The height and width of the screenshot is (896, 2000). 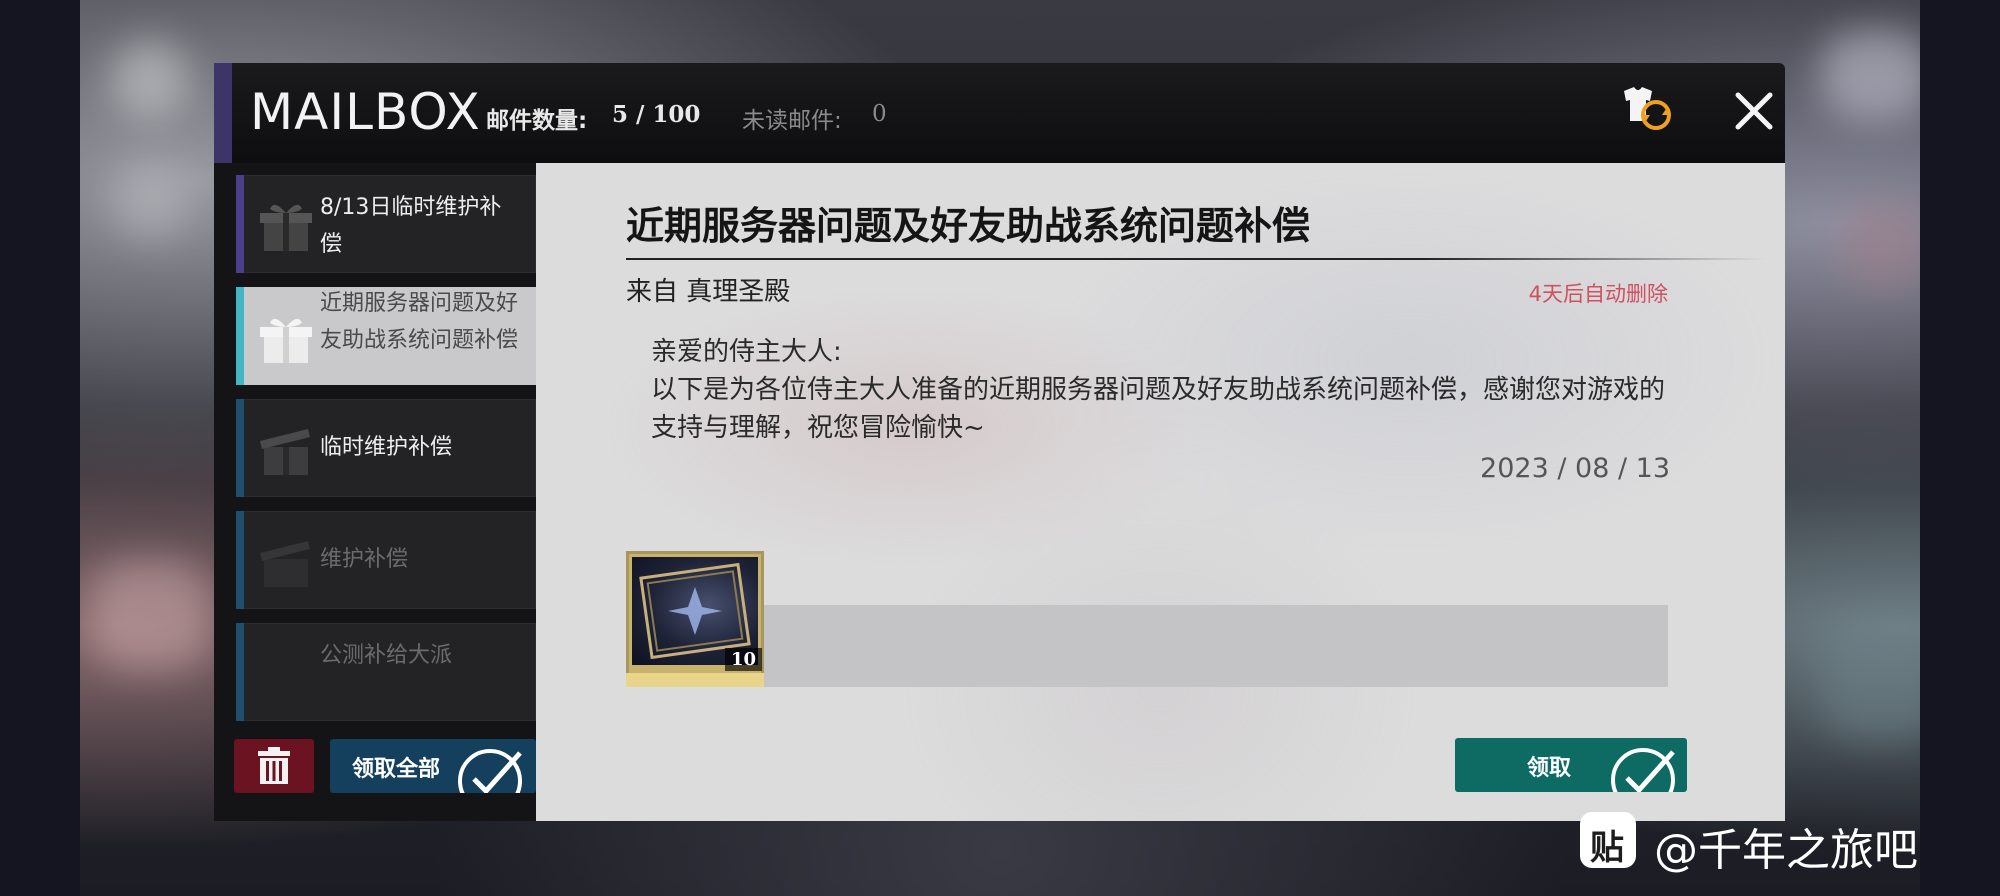 I want to click on rewards-strip, so click(x=1147, y=646).